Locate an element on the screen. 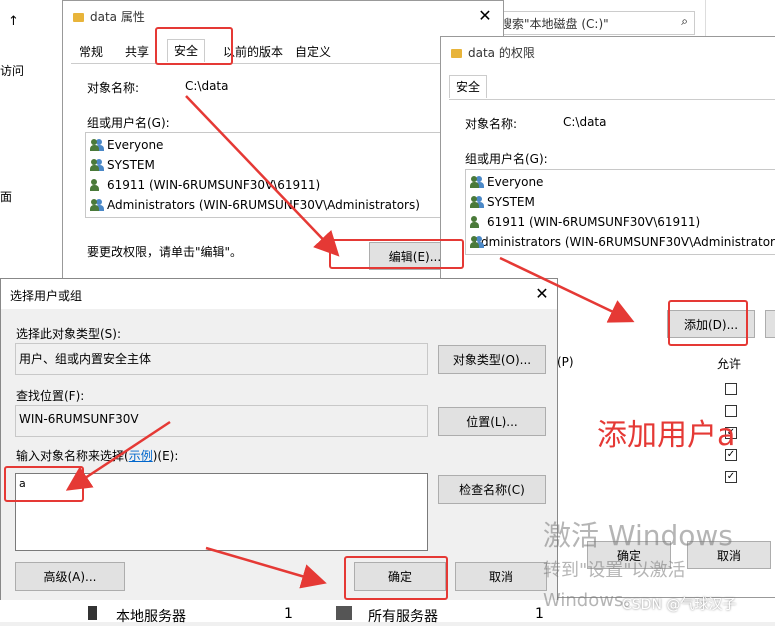  csdn-credit: CSDN @气球汉子 is located at coordinates (679, 605).